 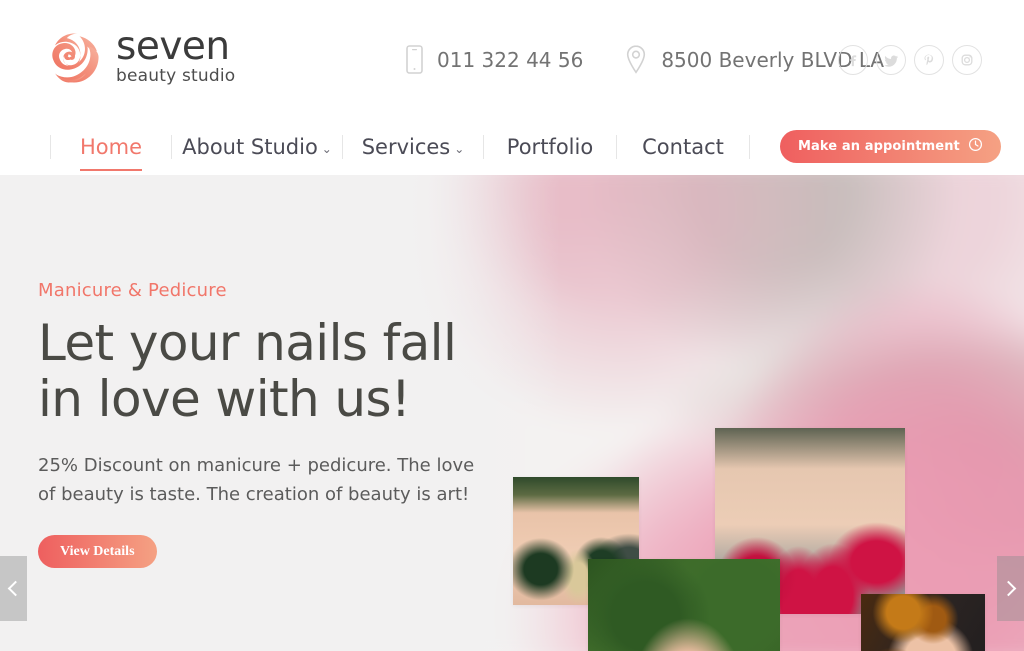 What do you see at coordinates (967, 60) in the screenshot?
I see `instagram-icon` at bounding box center [967, 60].